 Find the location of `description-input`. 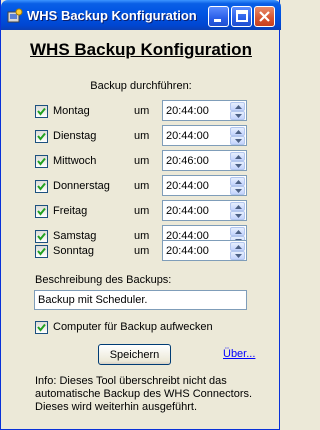

description-input is located at coordinates (140, 300).